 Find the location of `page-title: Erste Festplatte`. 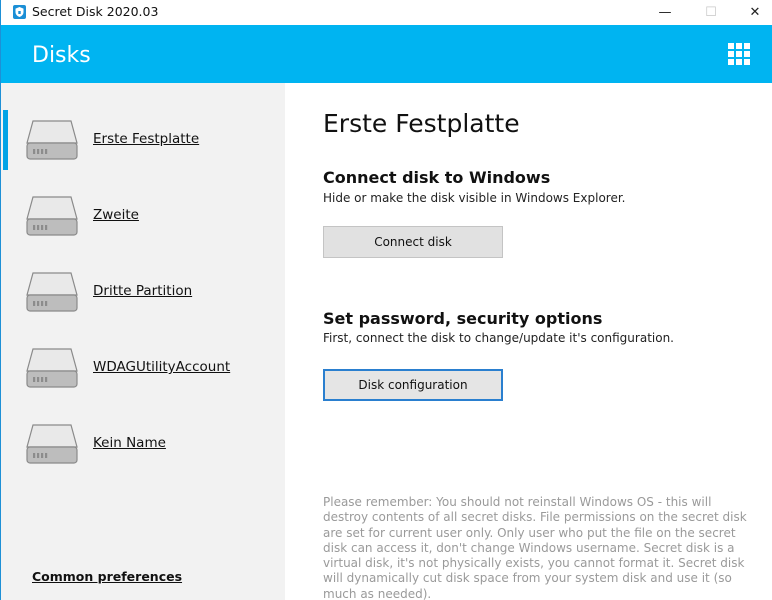

page-title: Erste Festplatte is located at coordinates (421, 123).